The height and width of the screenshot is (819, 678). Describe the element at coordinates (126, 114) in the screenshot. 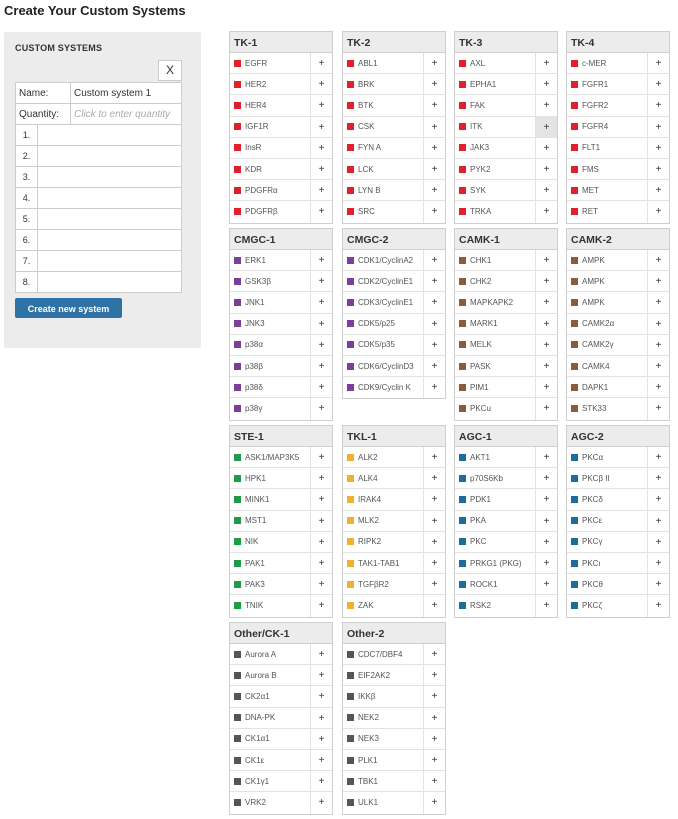

I see `quantity-input` at that location.